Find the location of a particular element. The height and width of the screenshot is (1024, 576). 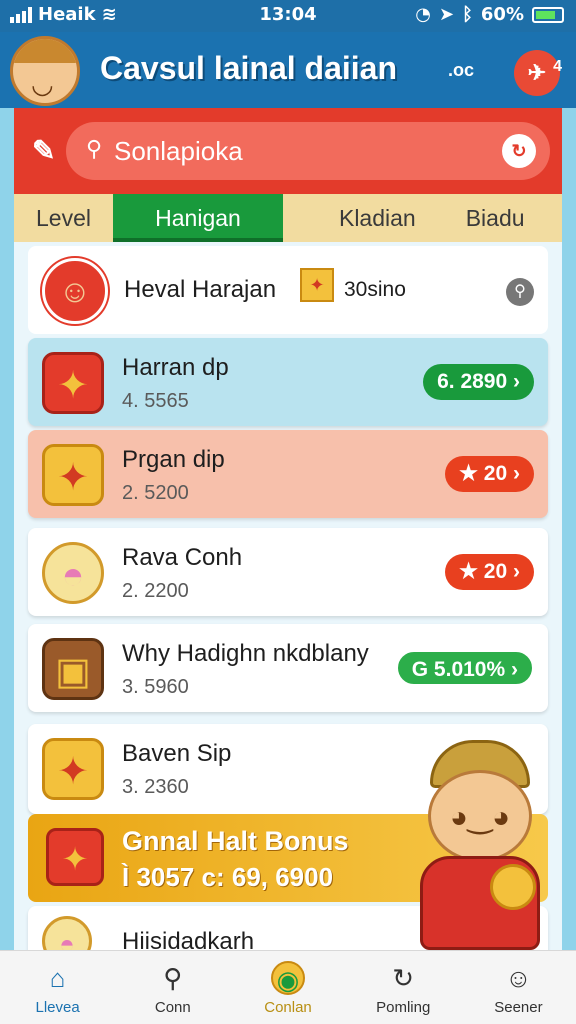

item-name: Why Hadighn nkdblany is located at coordinates (245, 653).